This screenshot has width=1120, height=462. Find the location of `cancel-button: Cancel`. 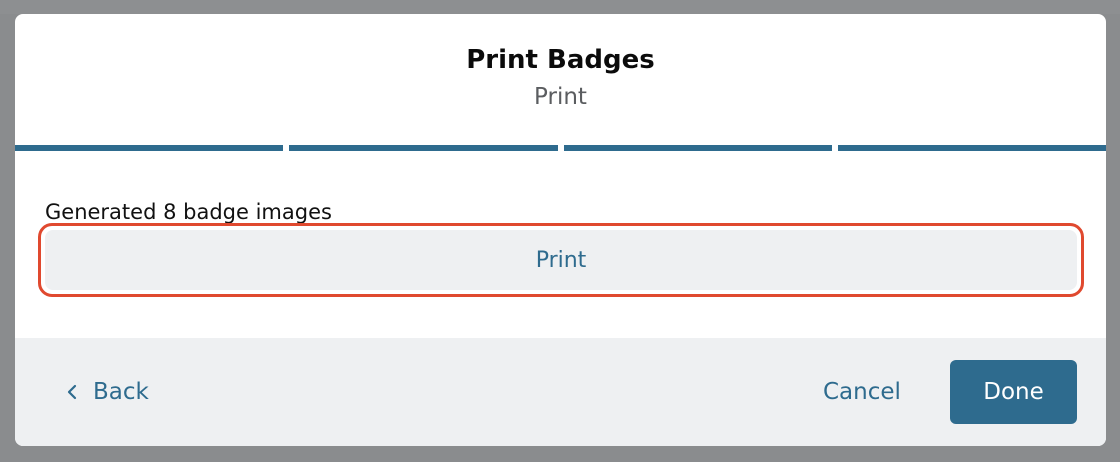

cancel-button: Cancel is located at coordinates (862, 392).